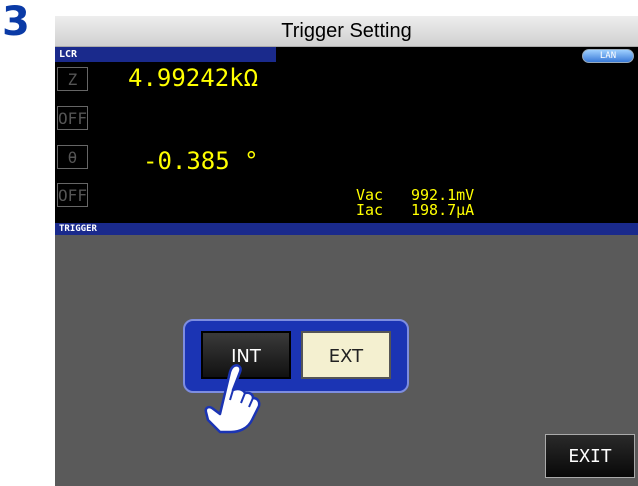 This screenshot has height=486, width=638. Describe the element at coordinates (608, 56) in the screenshot. I see `lan-indicator: LAN` at that location.